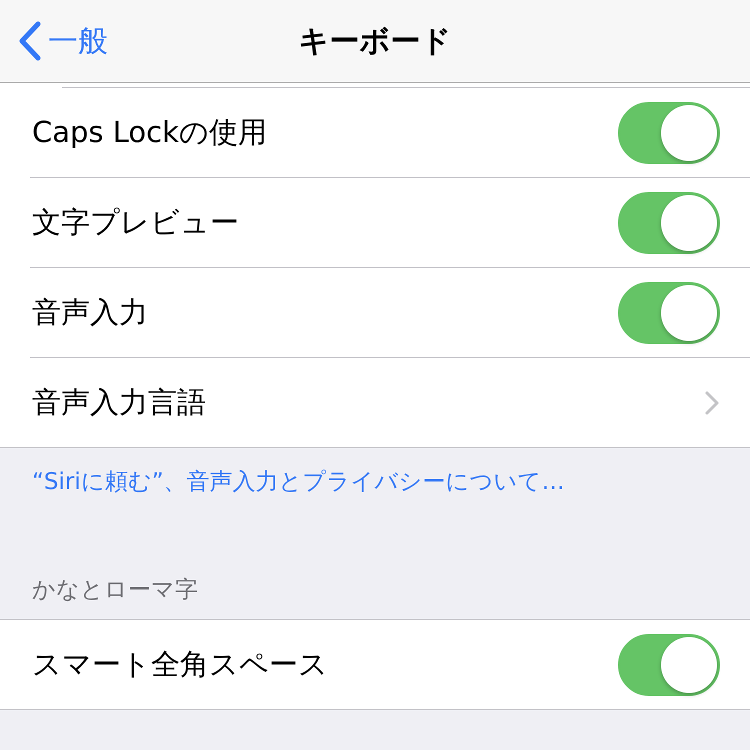 The width and height of the screenshot is (750, 750). I want to click on nav-title: キーボード, so click(375, 41).